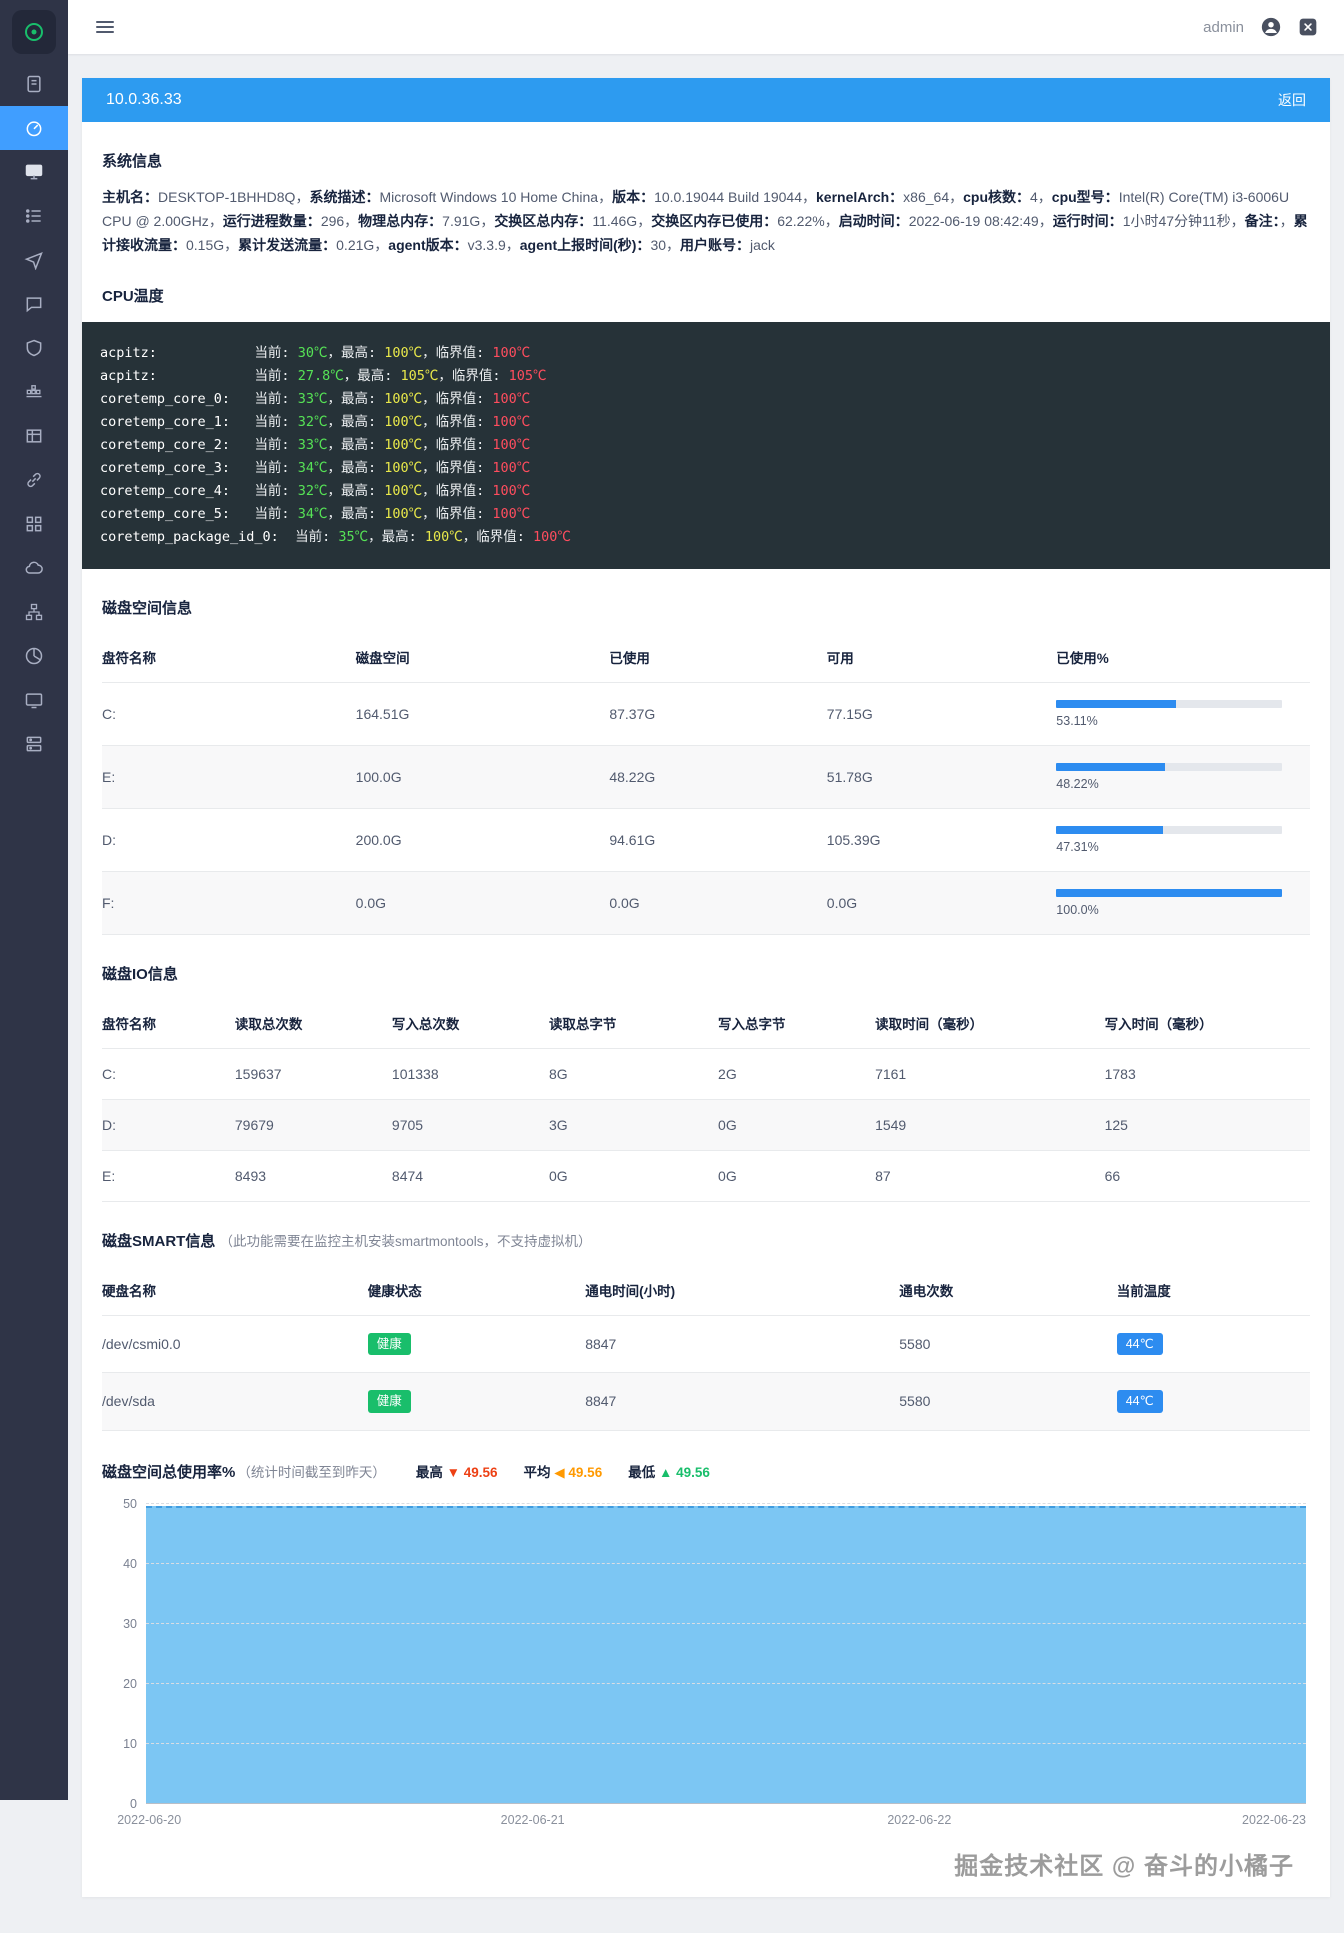 Image resolution: width=1344 pixels, height=1933 pixels. I want to click on column-header: 当前温度, so click(1213, 1290).